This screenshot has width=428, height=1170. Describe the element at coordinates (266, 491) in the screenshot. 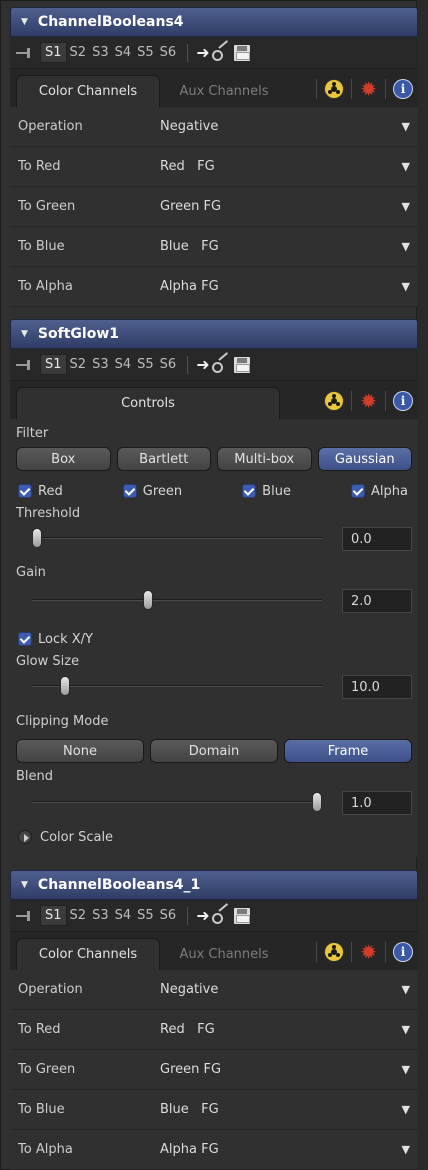

I see `blue-checkbox: Blue` at that location.